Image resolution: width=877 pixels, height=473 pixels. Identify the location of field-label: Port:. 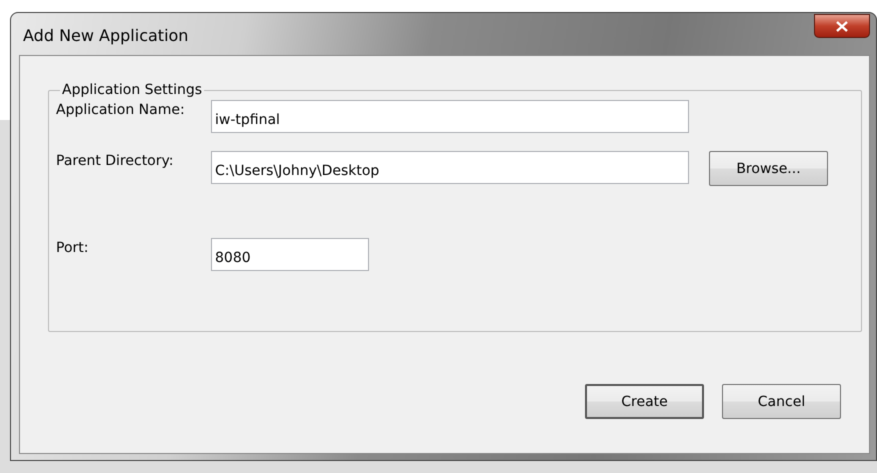
(73, 247).